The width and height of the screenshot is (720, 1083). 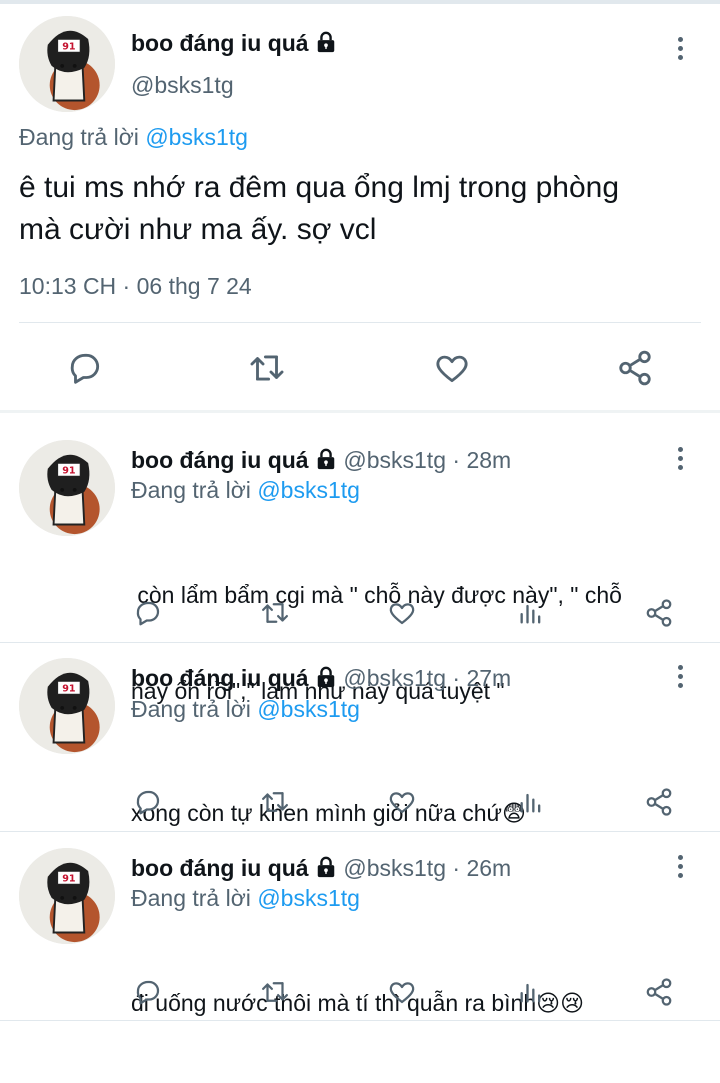 I want to click on tweet-time: · 27m, so click(x=482, y=678).